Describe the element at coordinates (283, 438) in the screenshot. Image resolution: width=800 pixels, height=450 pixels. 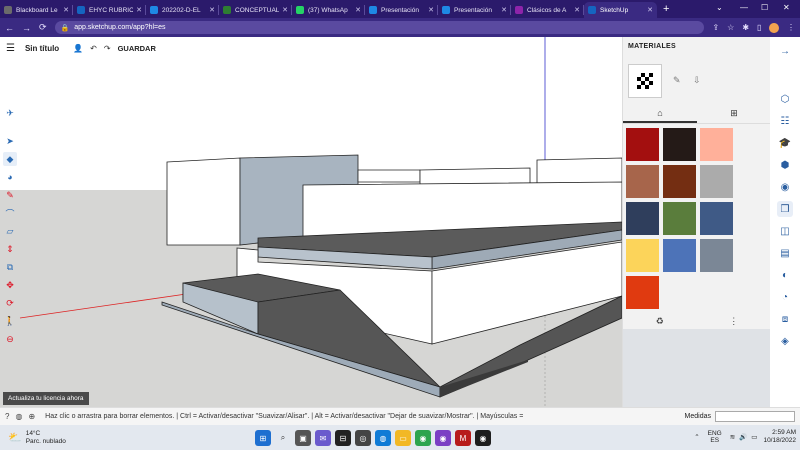
I see `search-icon: ⌕` at that location.